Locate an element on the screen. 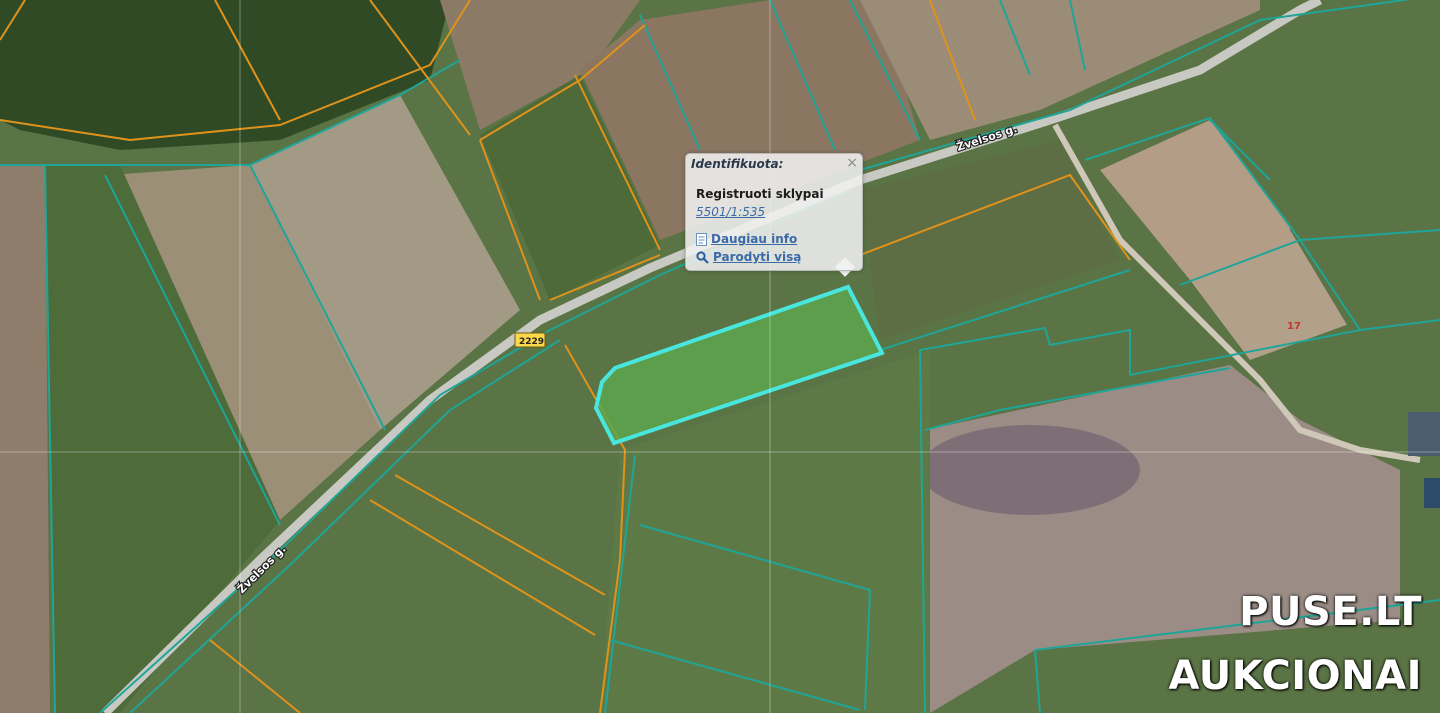 Image resolution: width=1440 pixels, height=713 pixels. popup-section-label: Registruoti sklypai is located at coordinates (760, 194).